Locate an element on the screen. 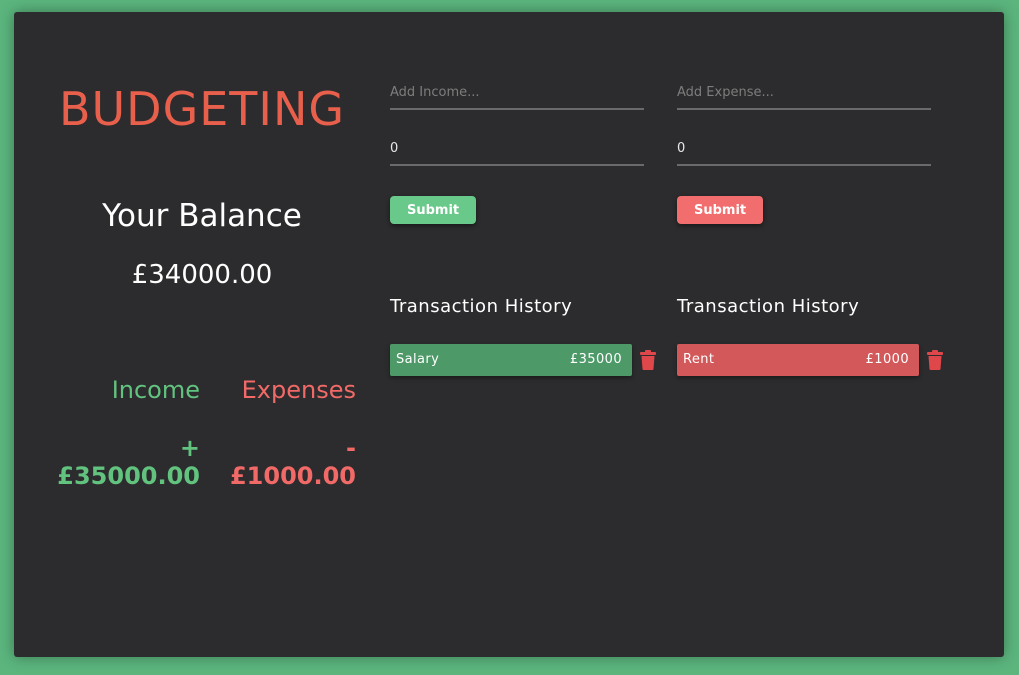 The width and height of the screenshot is (1019, 675). income-transaction-bar: Salary £35000 is located at coordinates (511, 360).